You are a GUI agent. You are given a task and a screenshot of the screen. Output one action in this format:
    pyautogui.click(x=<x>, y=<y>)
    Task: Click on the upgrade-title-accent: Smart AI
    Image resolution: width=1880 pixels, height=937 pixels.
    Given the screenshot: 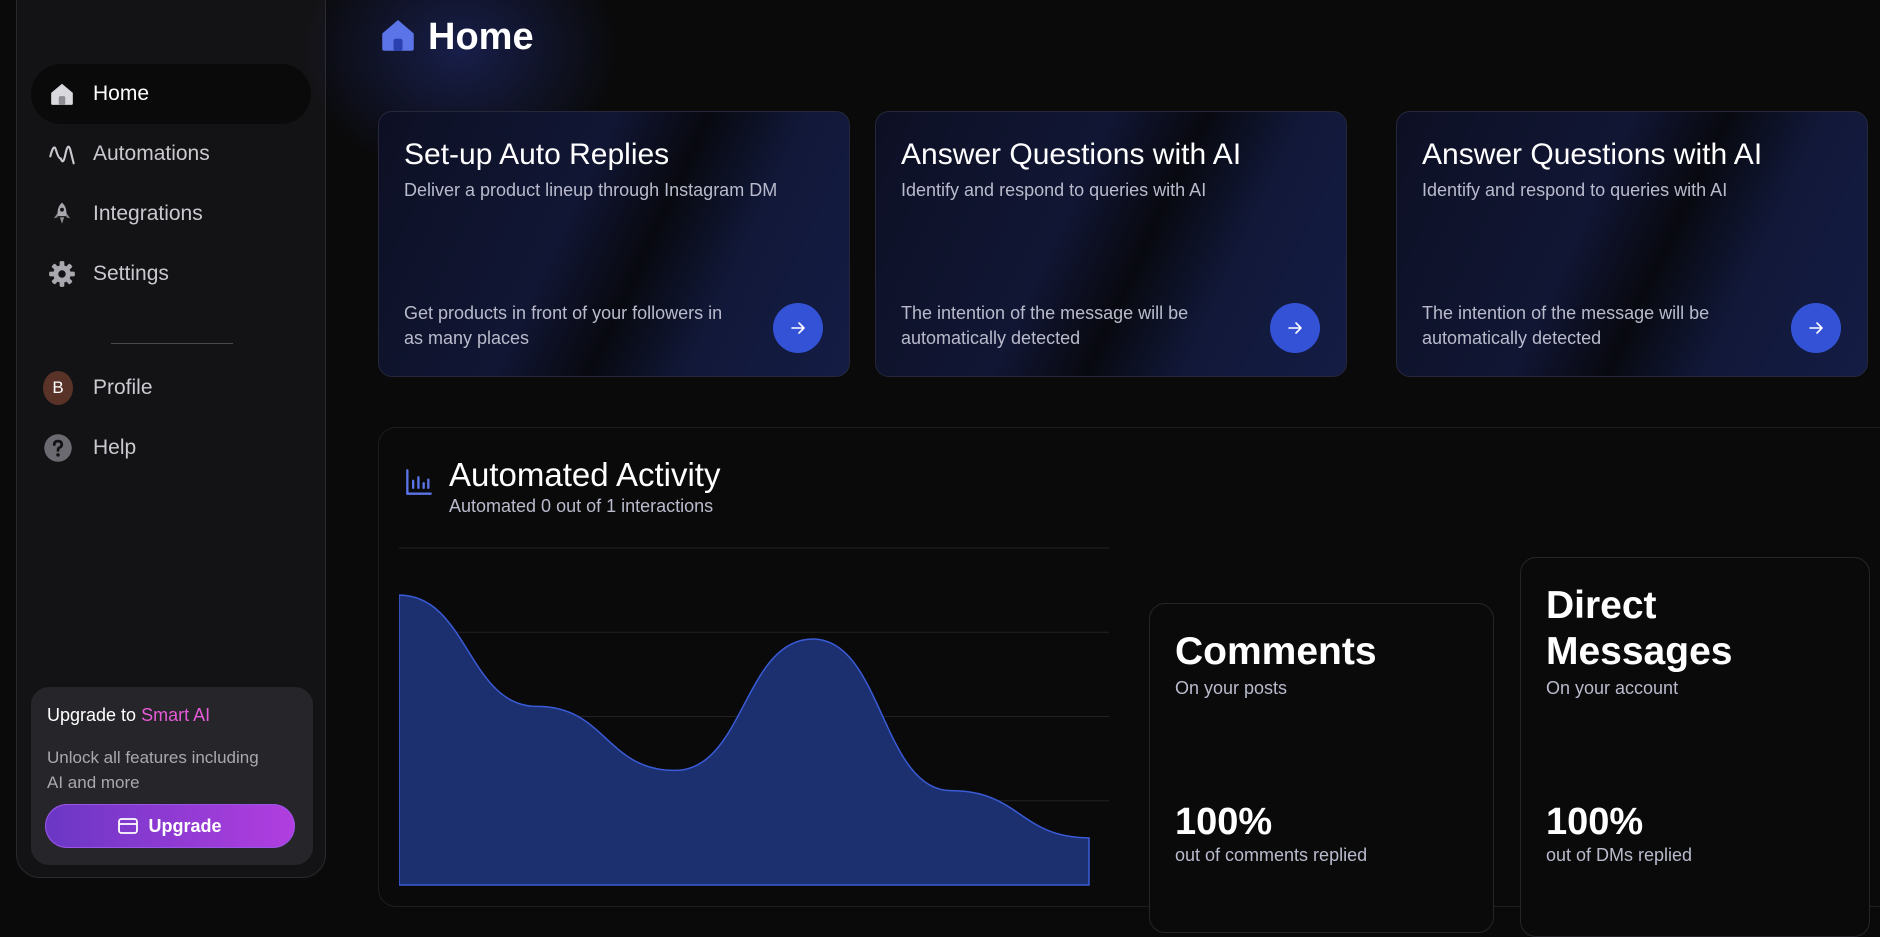 What is the action you would take?
    pyautogui.click(x=176, y=715)
    